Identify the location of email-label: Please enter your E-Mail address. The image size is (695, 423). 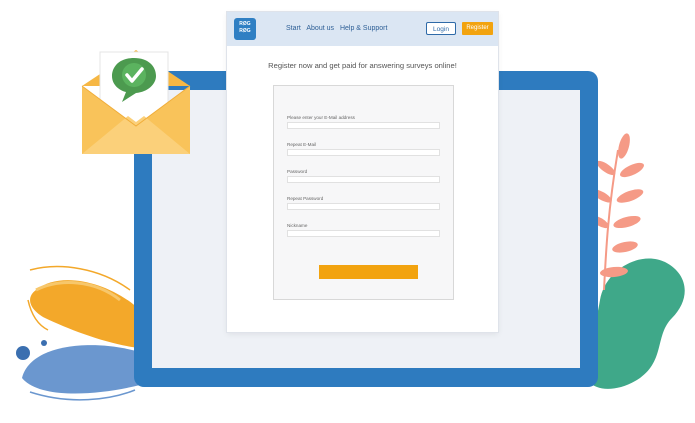
(321, 117).